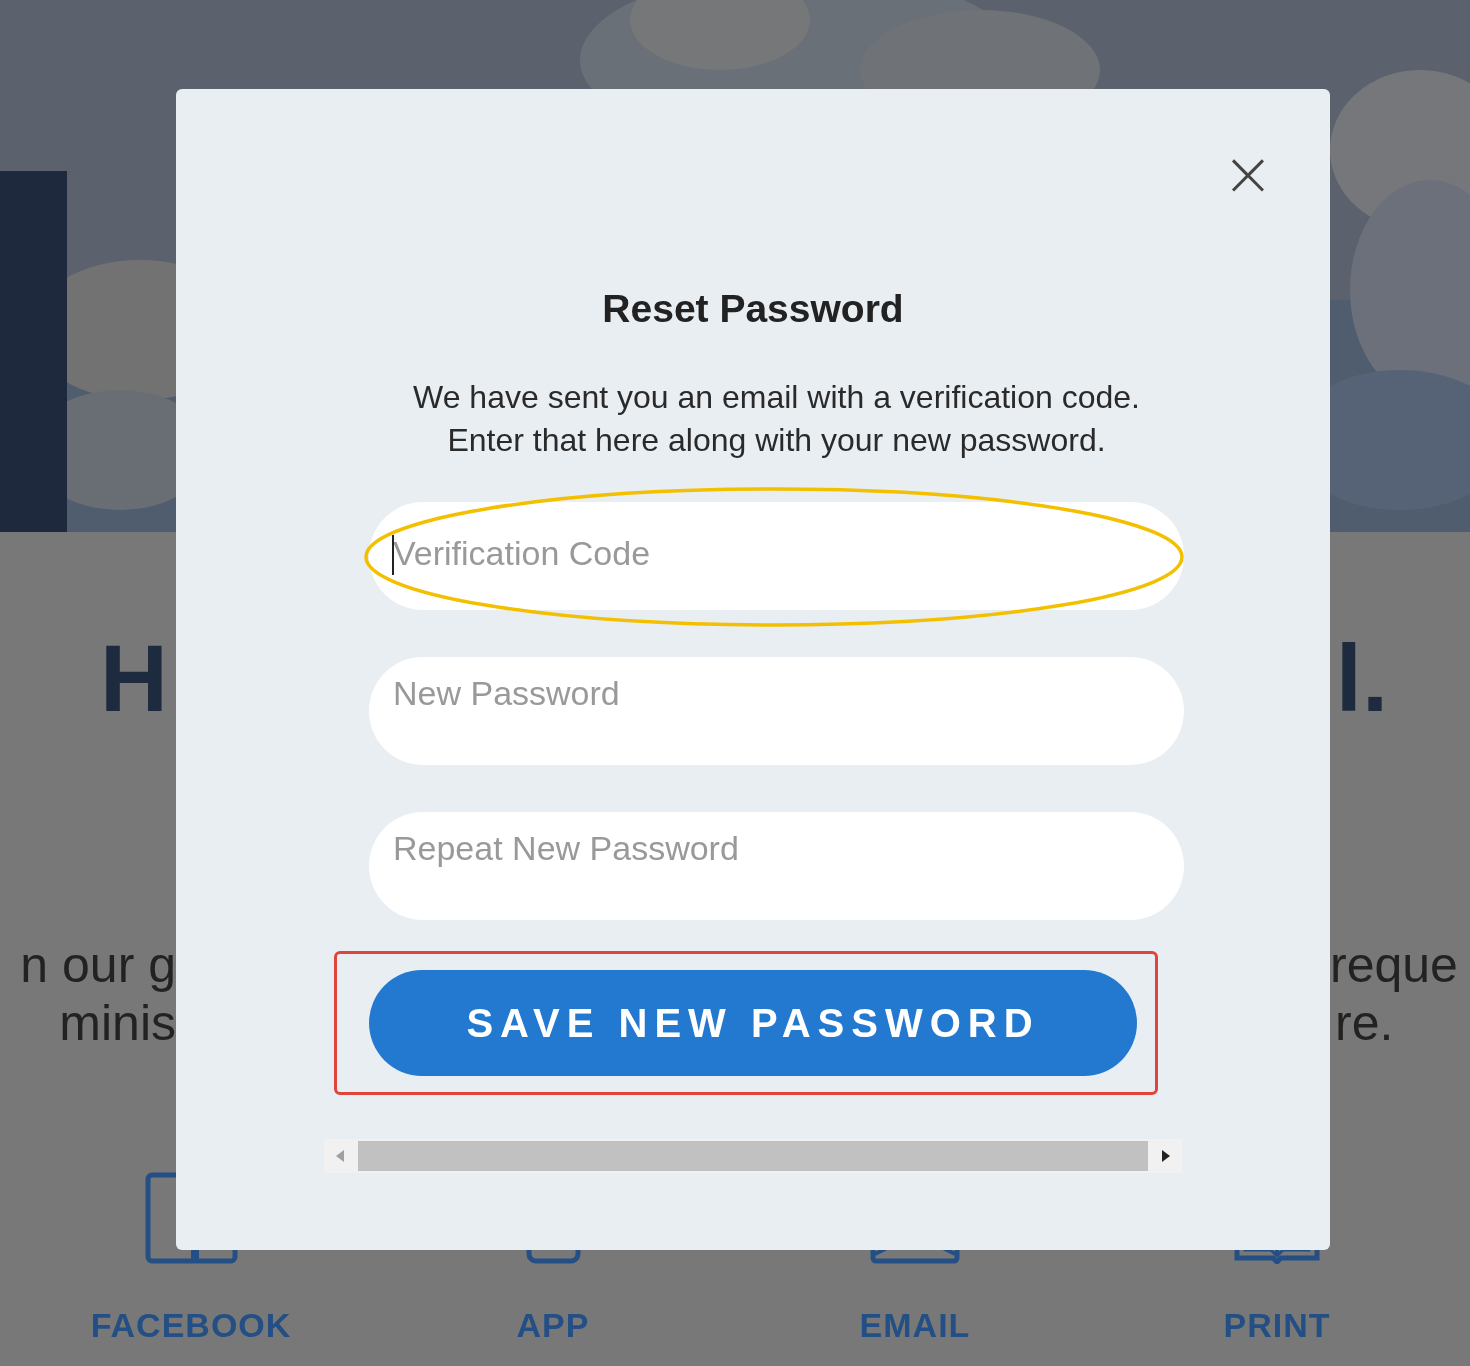 Image resolution: width=1470 pixels, height=1366 pixels. What do you see at coordinates (753, 1023) in the screenshot?
I see `save-button: SAVE NEW PASSWORD` at bounding box center [753, 1023].